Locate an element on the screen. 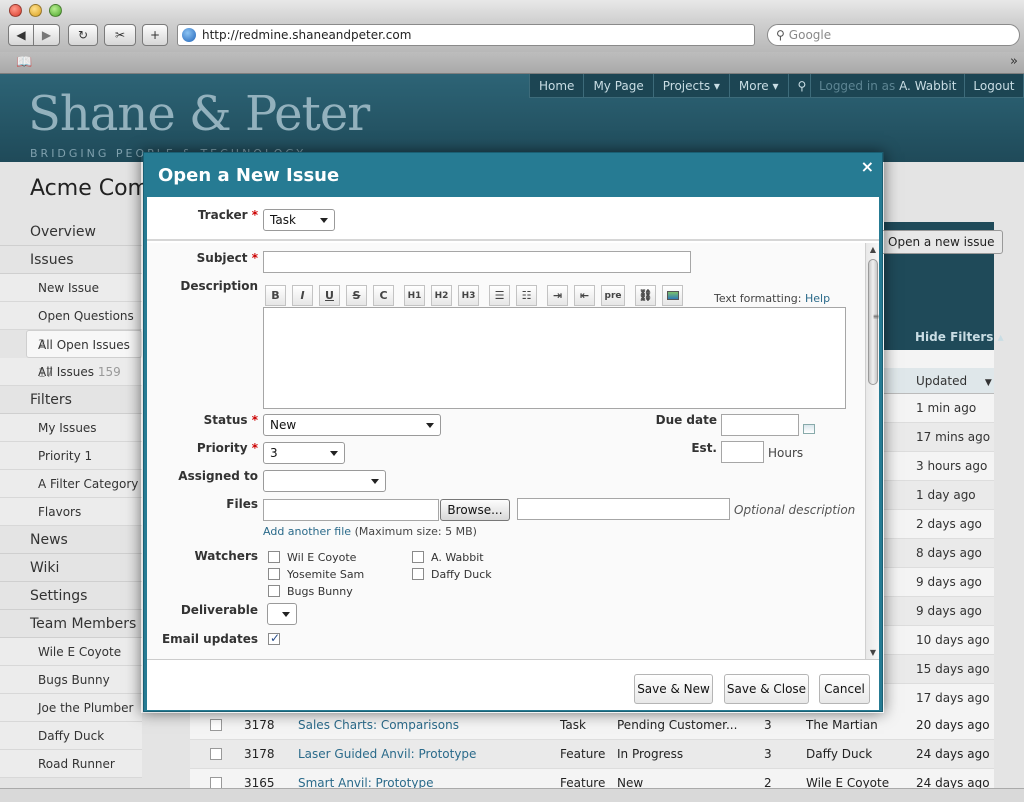 This screenshot has height=802, width=1024. back-button: ◀ is located at coordinates (21, 35).